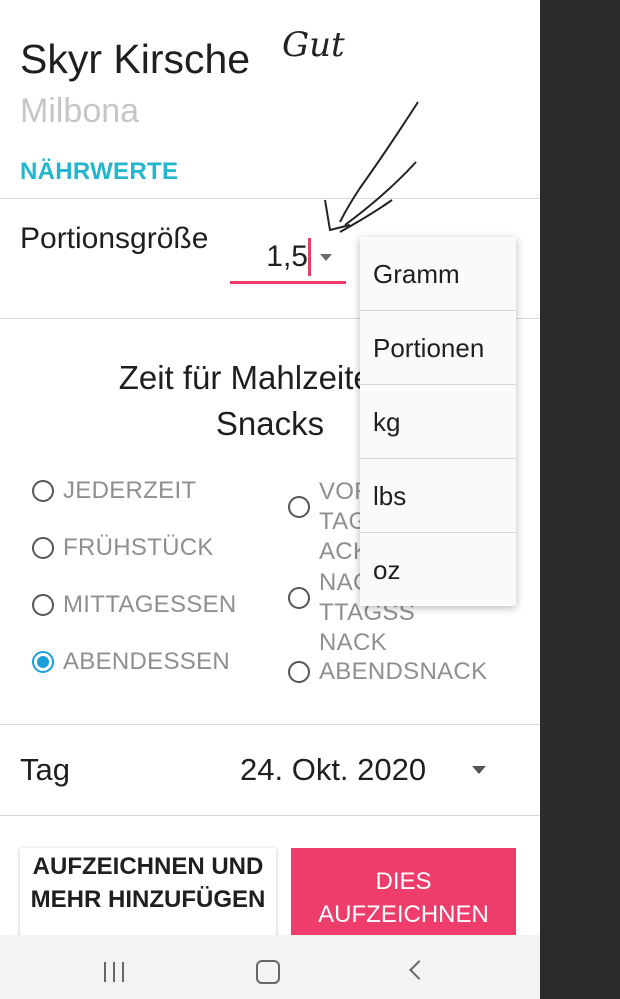 The height and width of the screenshot is (999, 620). Describe the element at coordinates (129, 491) in the screenshot. I see `radio-label-jederzeit: JEDERZEIT` at that location.